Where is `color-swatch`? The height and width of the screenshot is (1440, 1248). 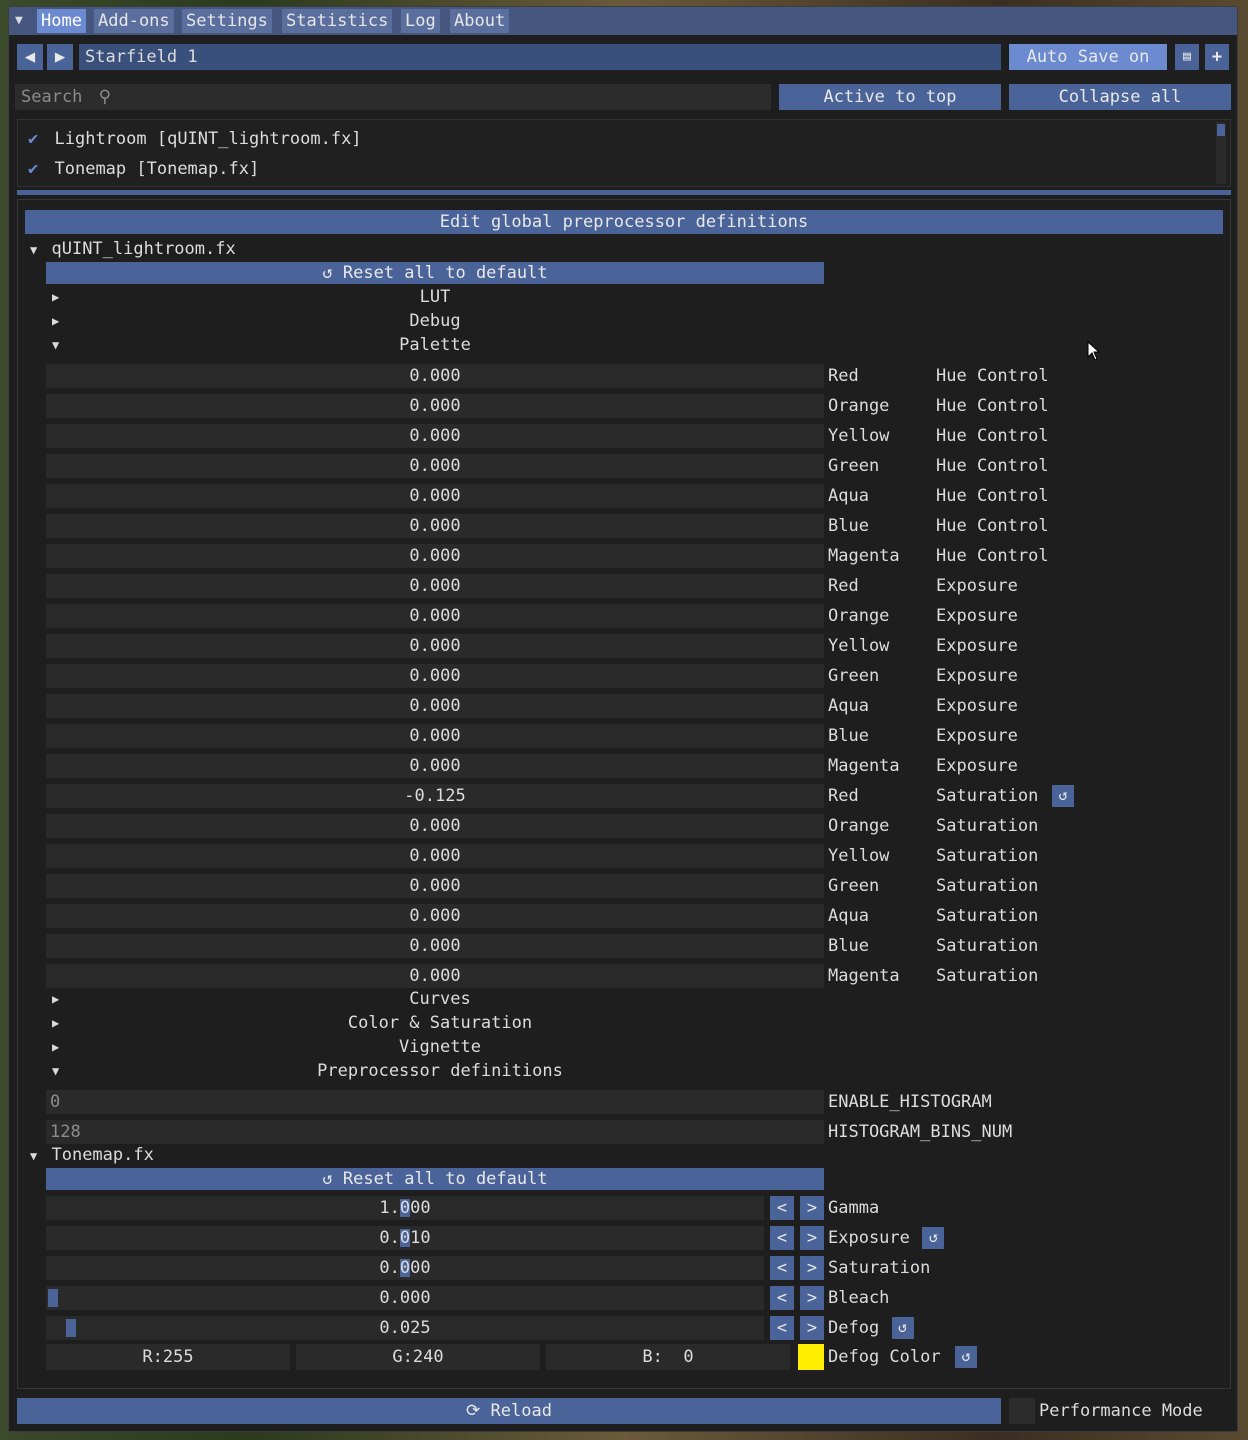 color-swatch is located at coordinates (811, 1357).